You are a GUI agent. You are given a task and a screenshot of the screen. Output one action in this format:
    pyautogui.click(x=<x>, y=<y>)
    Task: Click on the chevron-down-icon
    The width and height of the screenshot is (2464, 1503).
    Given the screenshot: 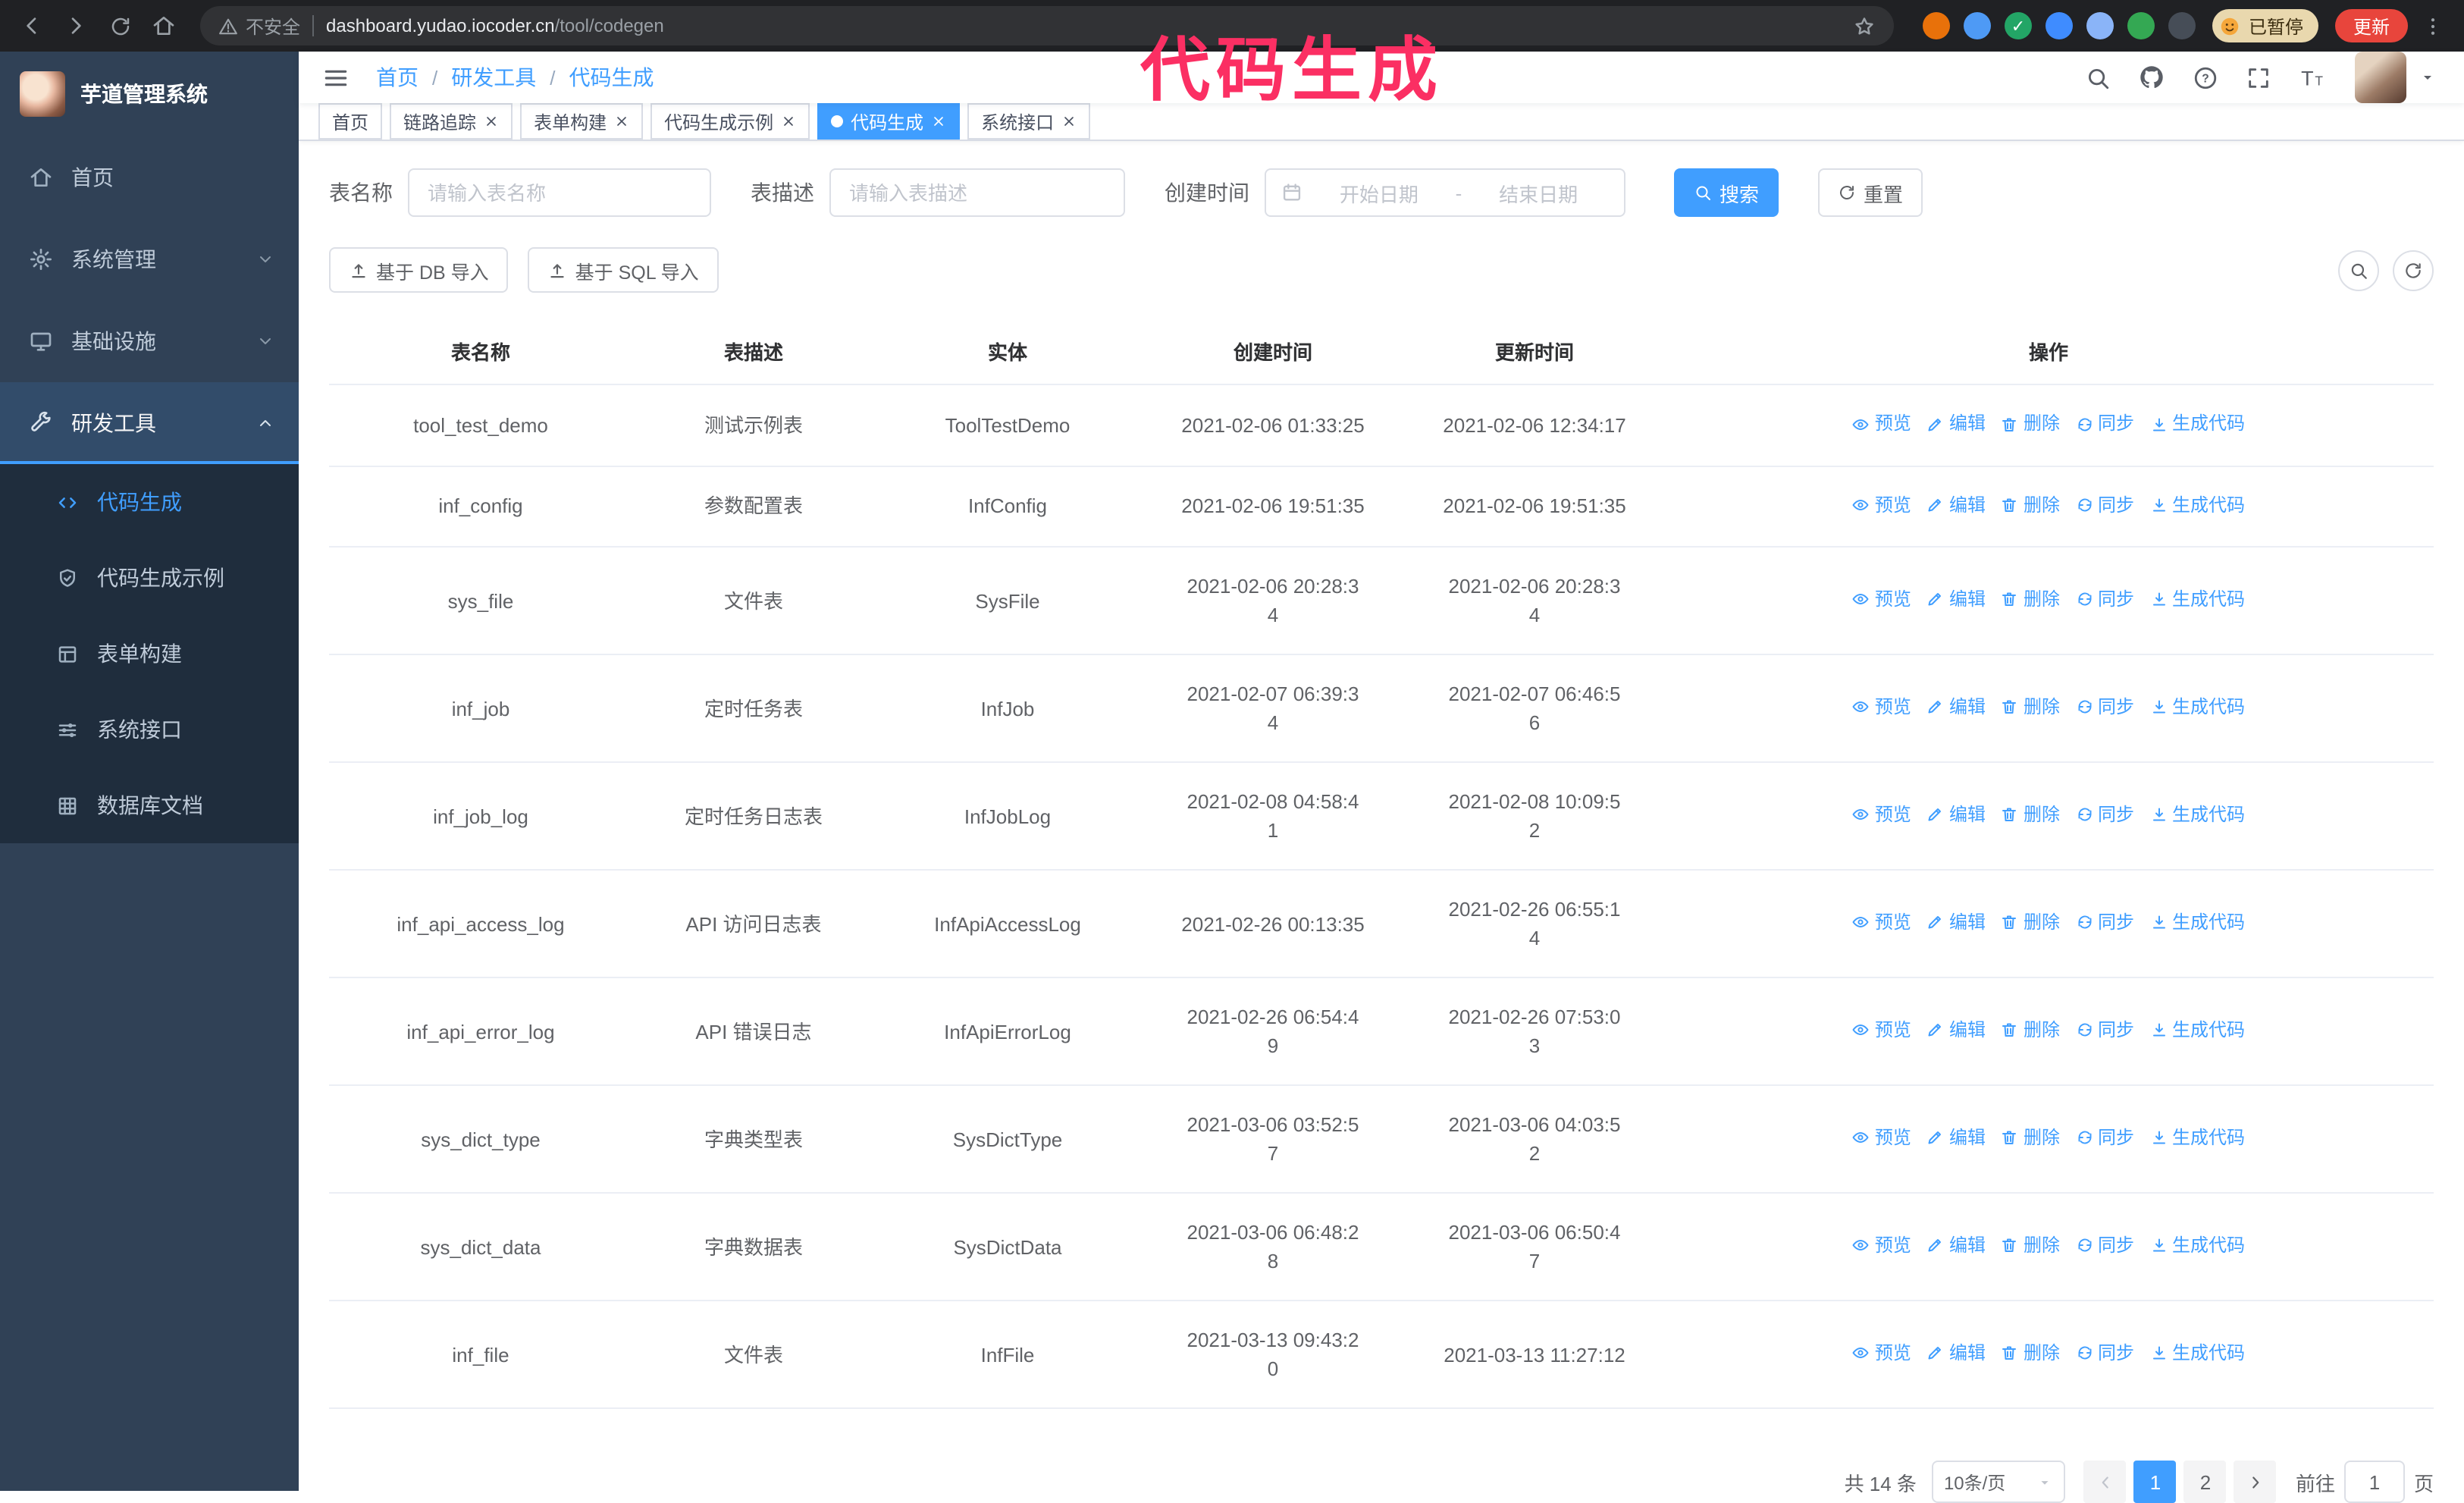 What is the action you would take?
    pyautogui.click(x=2428, y=77)
    